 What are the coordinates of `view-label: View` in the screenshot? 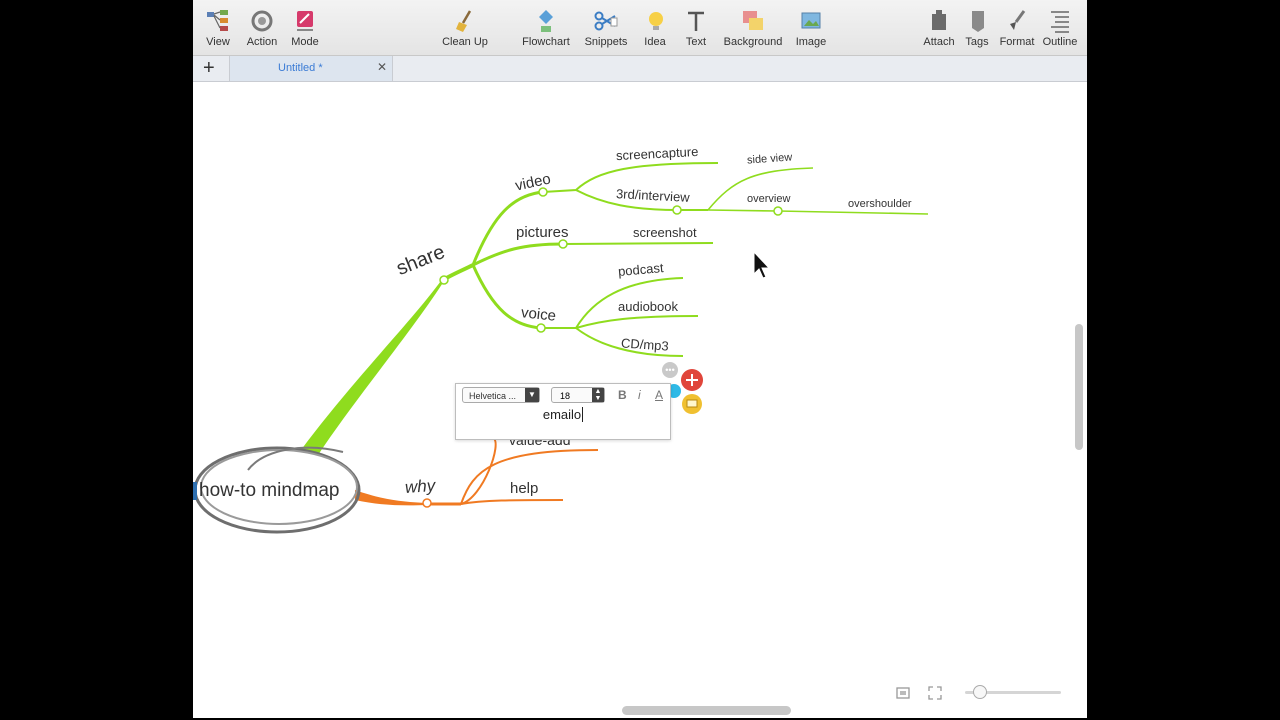 It's located at (218, 42).